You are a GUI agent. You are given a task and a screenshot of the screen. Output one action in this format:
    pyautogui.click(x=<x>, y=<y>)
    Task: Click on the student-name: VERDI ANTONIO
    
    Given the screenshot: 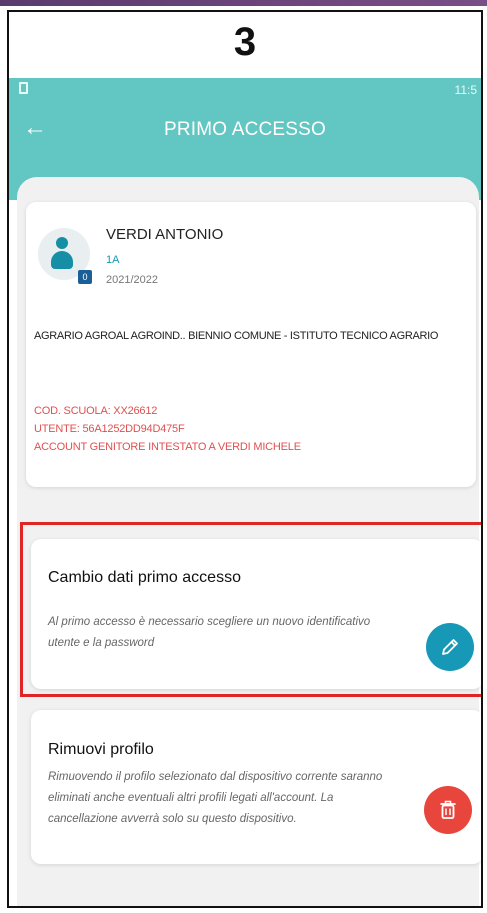 What is the action you would take?
    pyautogui.click(x=165, y=234)
    